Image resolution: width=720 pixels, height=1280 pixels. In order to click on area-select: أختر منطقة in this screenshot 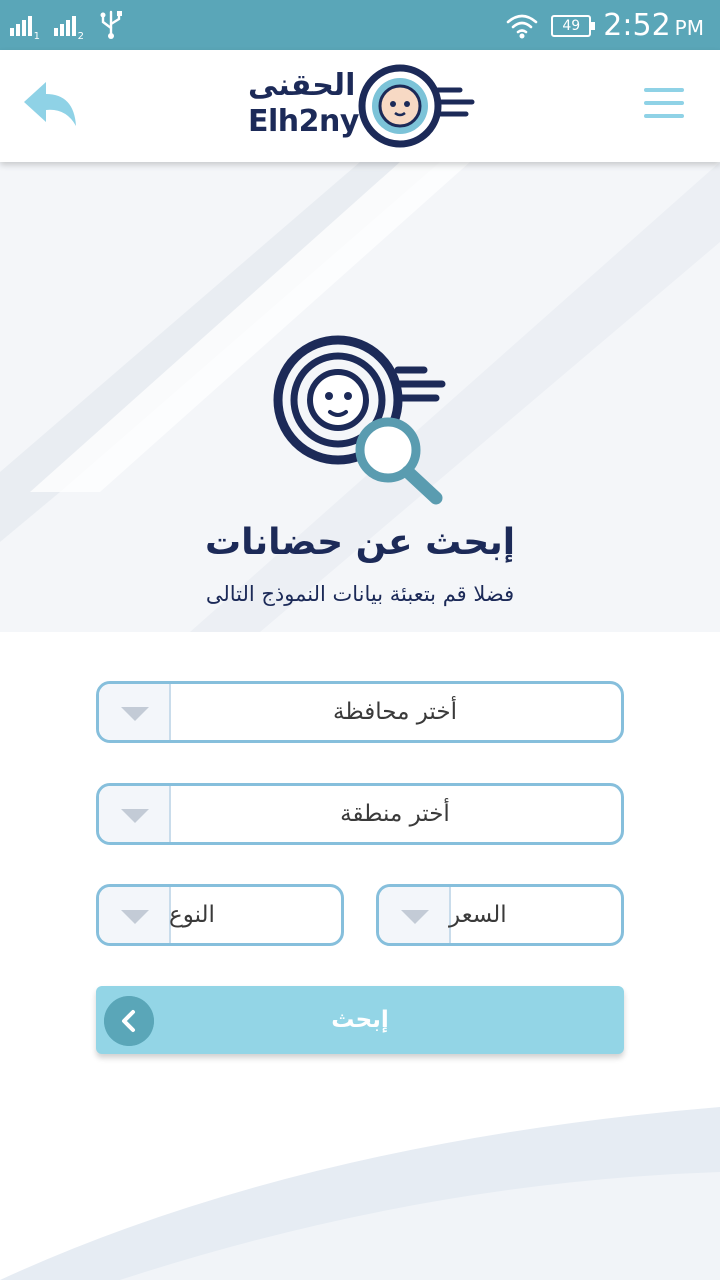, I will do `click(360, 814)`.